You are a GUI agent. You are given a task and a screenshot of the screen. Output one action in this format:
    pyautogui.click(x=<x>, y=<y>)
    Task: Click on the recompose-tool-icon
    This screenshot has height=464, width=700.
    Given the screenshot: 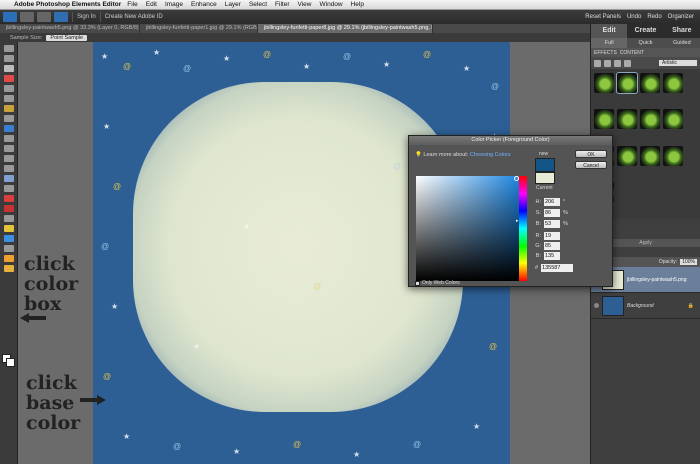 What is the action you would take?
    pyautogui.click(x=9, y=168)
    